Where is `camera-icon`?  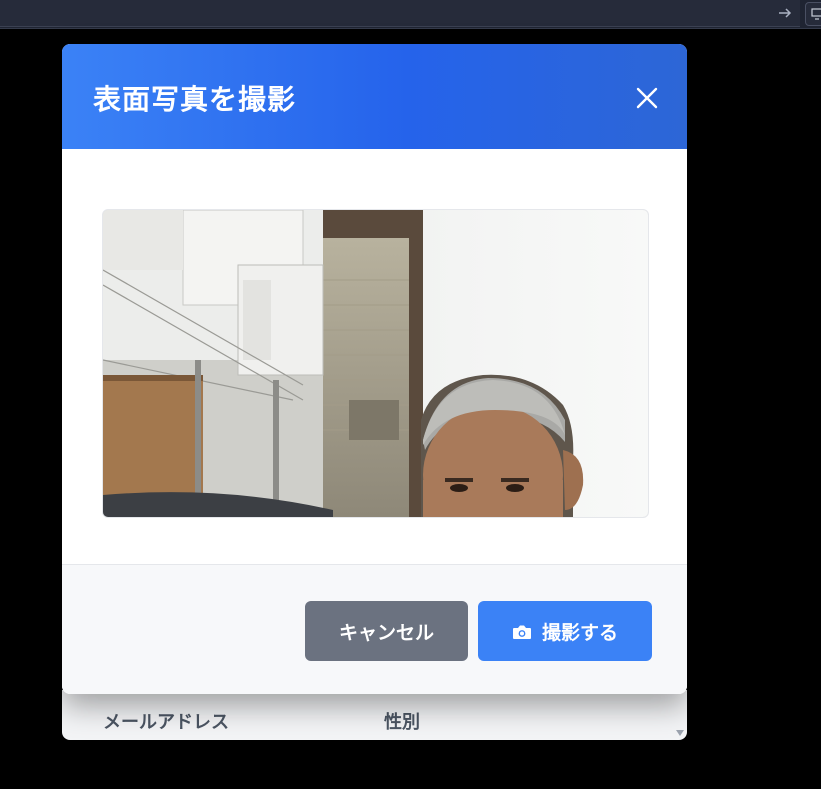 camera-icon is located at coordinates (522, 631).